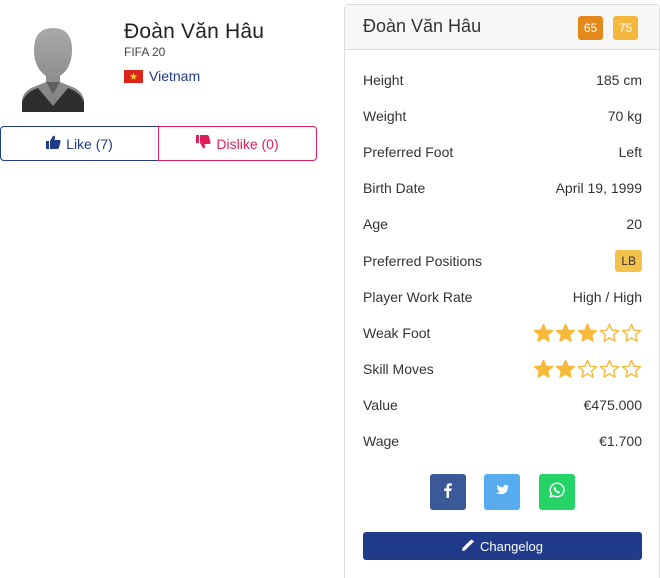  Describe the element at coordinates (53, 143) in the screenshot. I see `thumbs-up-icon` at that location.